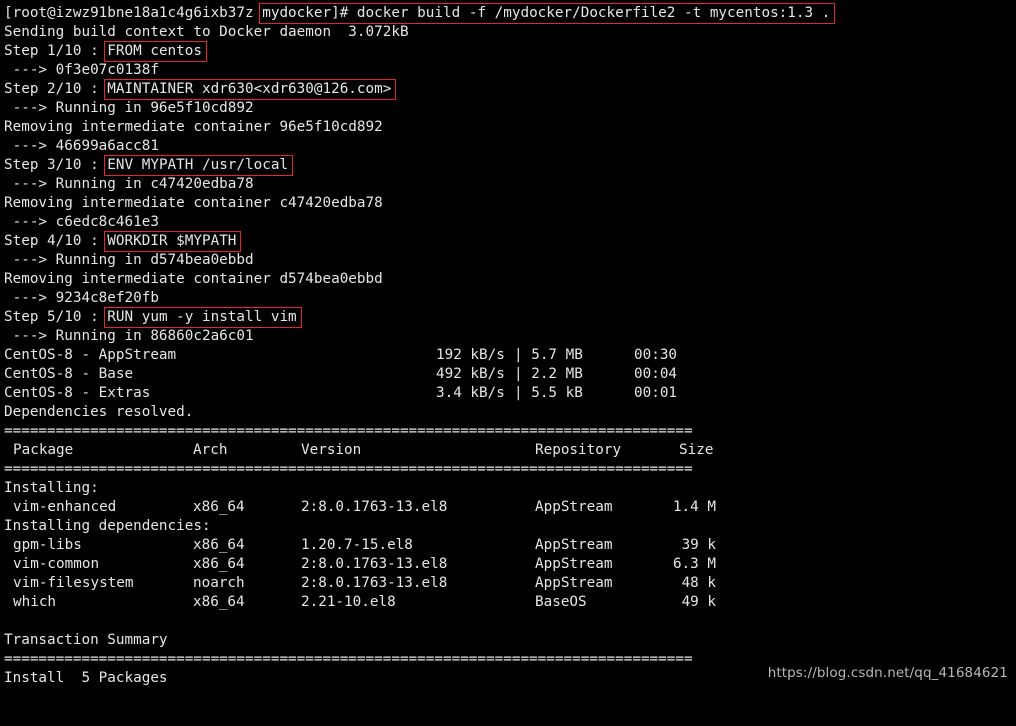 The image size is (1016, 726). I want to click on package-size: 49 k, so click(698, 602).